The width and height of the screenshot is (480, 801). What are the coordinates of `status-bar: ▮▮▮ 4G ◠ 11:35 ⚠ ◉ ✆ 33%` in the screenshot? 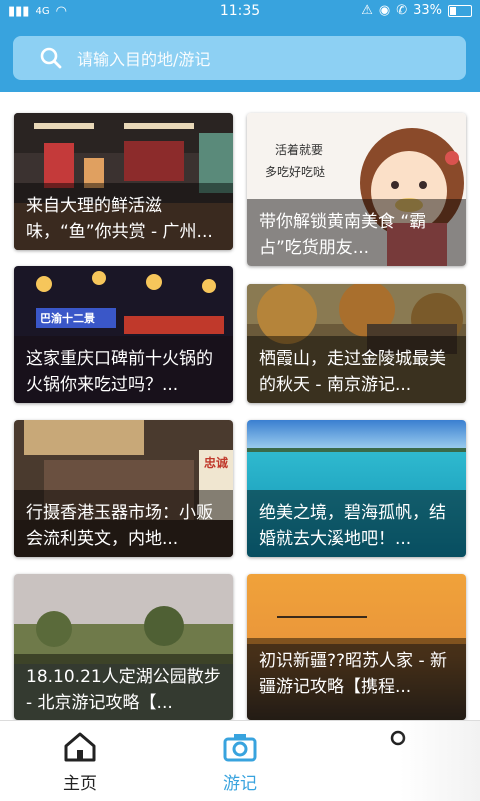 It's located at (240, 12).